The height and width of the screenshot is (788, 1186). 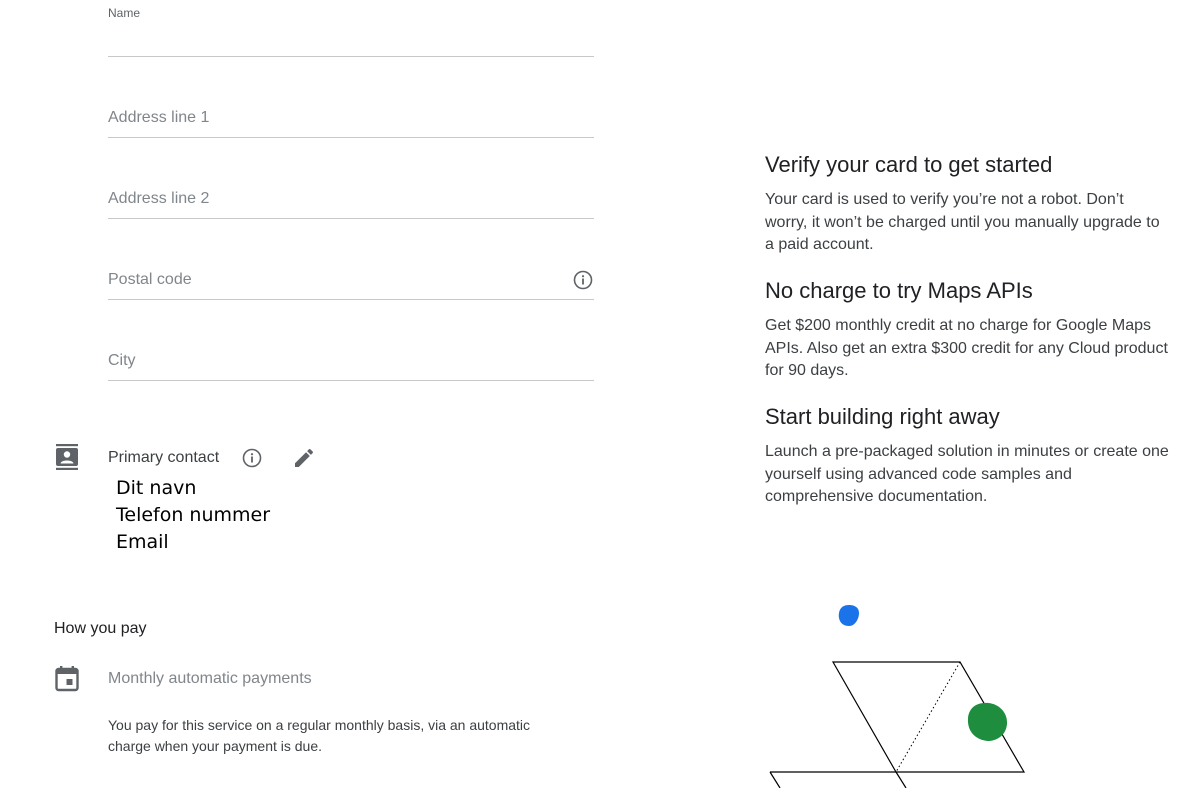 I want to click on map-fold-line, so click(x=928, y=717).